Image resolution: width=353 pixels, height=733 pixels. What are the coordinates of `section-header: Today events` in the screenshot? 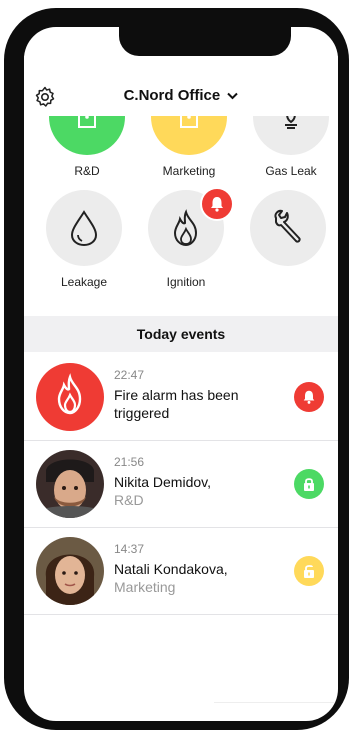 It's located at (181, 334).